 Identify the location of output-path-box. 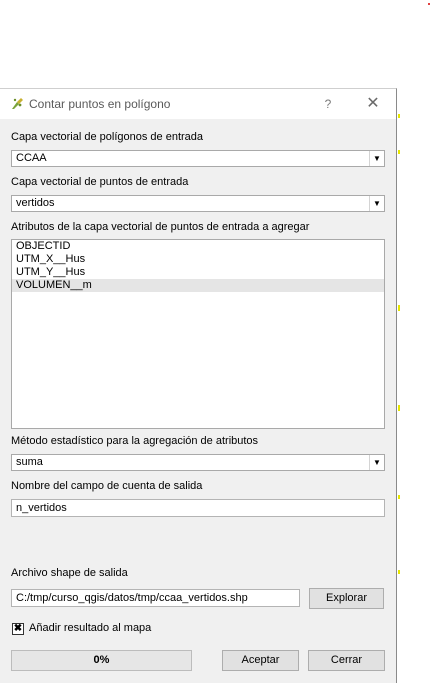
(155, 598).